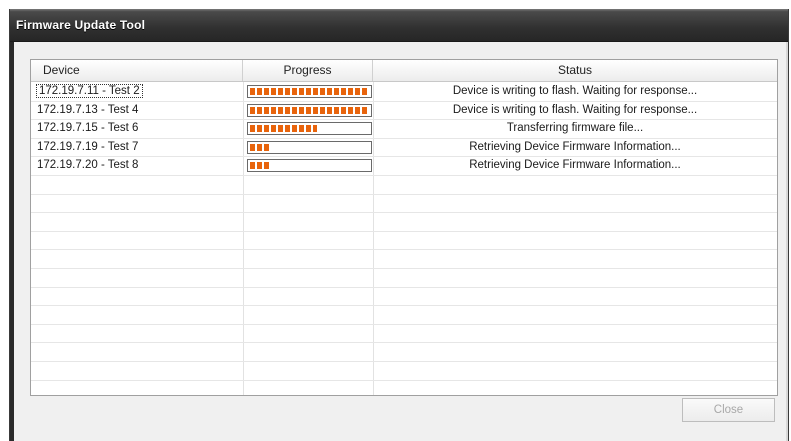 The width and height of the screenshot is (791, 441). Describe the element at coordinates (399, 25) in the screenshot. I see `title-bar: Firmware Update Tool` at that location.